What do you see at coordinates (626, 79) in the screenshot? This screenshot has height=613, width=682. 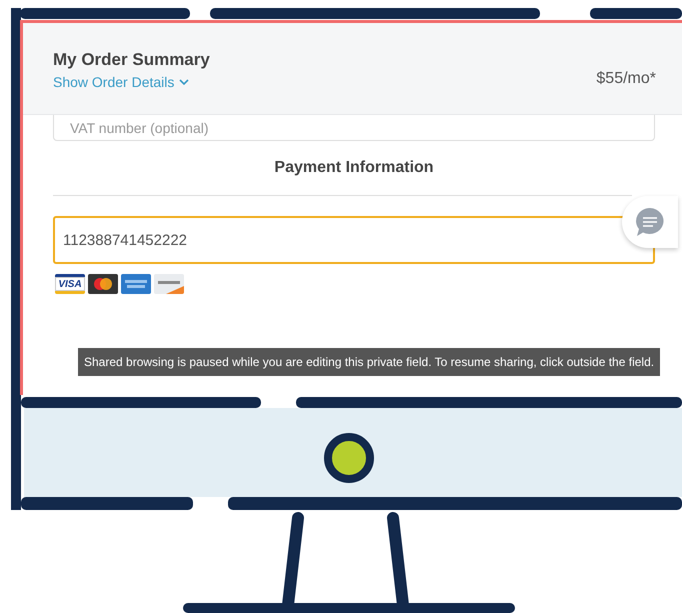 I see `price-text: $55/mo*` at bounding box center [626, 79].